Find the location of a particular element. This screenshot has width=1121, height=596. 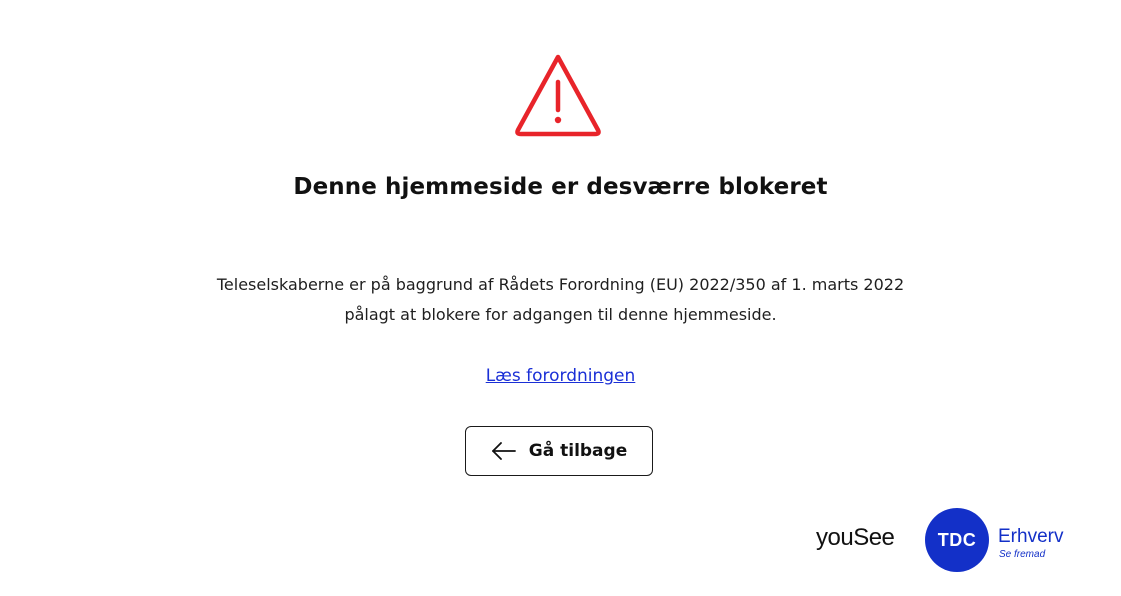

go-back-button: Gå tilbage is located at coordinates (559, 451).